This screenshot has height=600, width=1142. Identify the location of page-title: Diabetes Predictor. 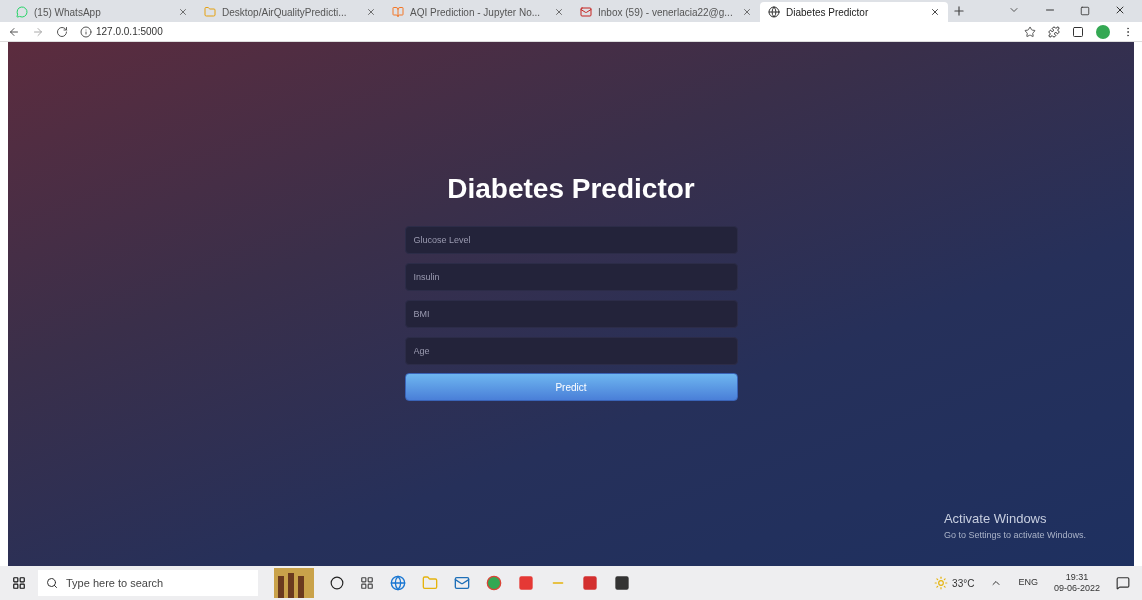
(571, 189).